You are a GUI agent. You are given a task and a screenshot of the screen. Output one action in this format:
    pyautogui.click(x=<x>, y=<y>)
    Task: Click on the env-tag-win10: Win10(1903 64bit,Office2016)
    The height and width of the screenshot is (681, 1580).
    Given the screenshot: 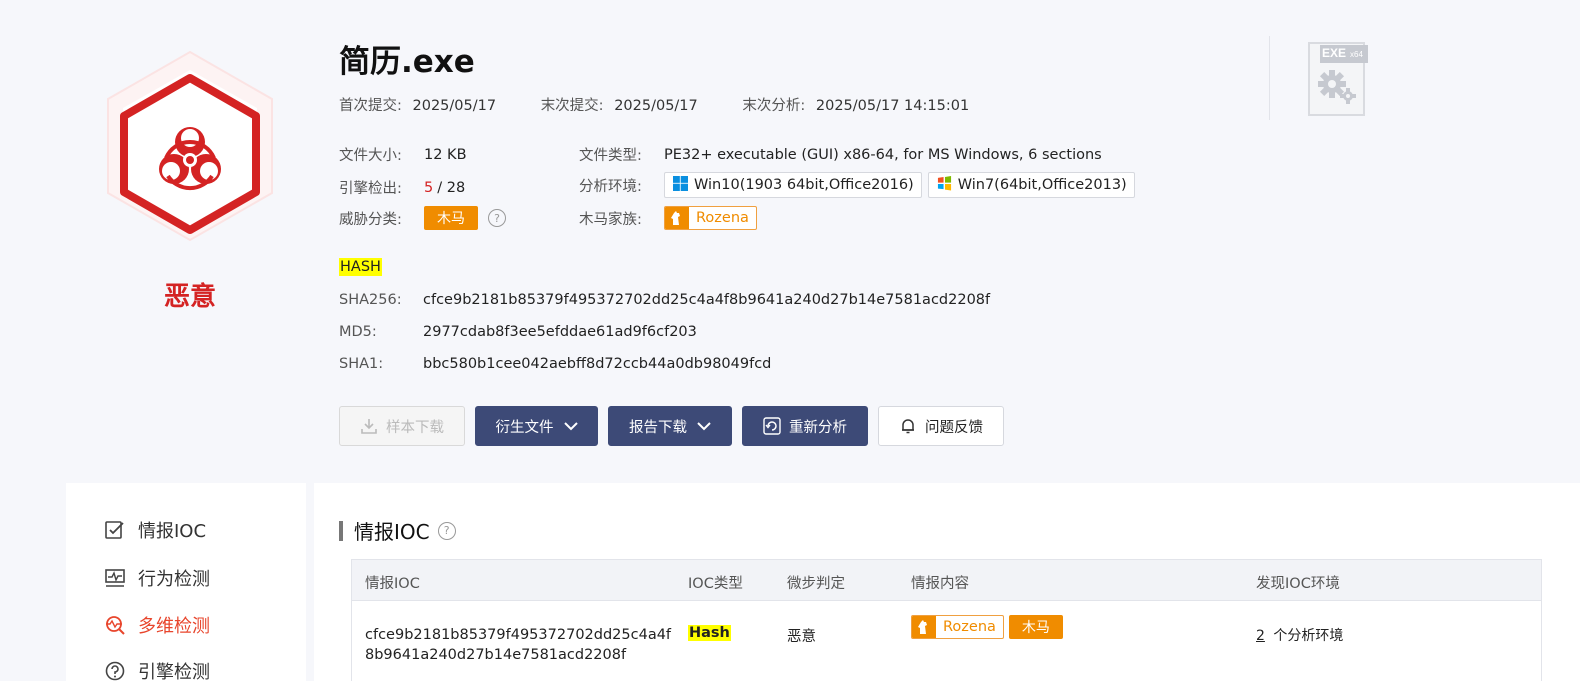 What is the action you would take?
    pyautogui.click(x=793, y=185)
    